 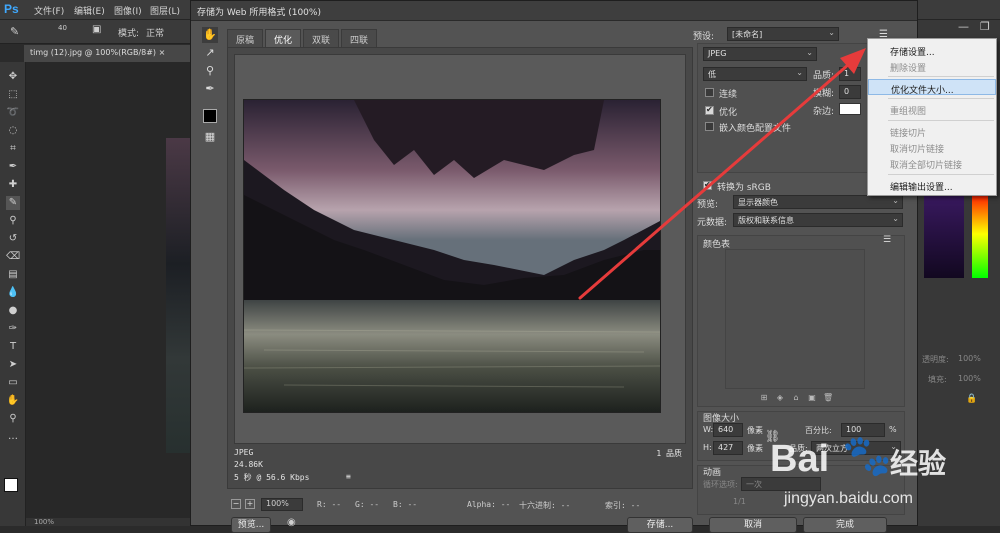 What do you see at coordinates (13, 167) in the screenshot?
I see `eyedropper-tool-icon: ✒` at bounding box center [13, 167].